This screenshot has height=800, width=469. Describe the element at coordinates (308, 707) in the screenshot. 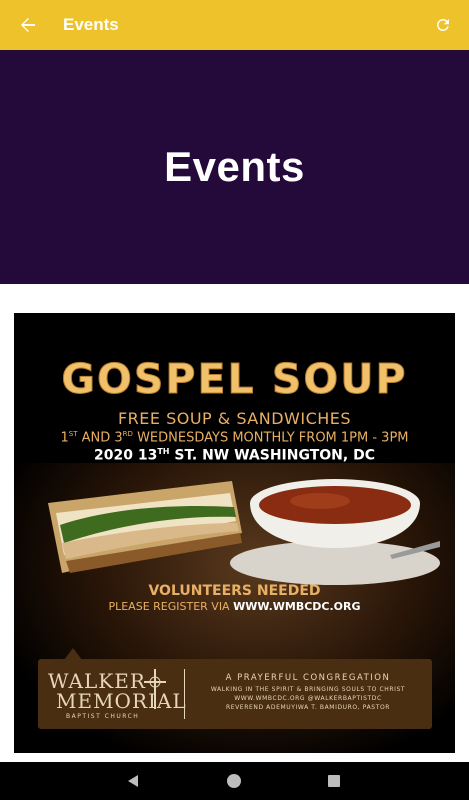

I see `church-pastor: REVEREND ADEMUYIWA T. BAMIDURO, PASTOR` at that location.